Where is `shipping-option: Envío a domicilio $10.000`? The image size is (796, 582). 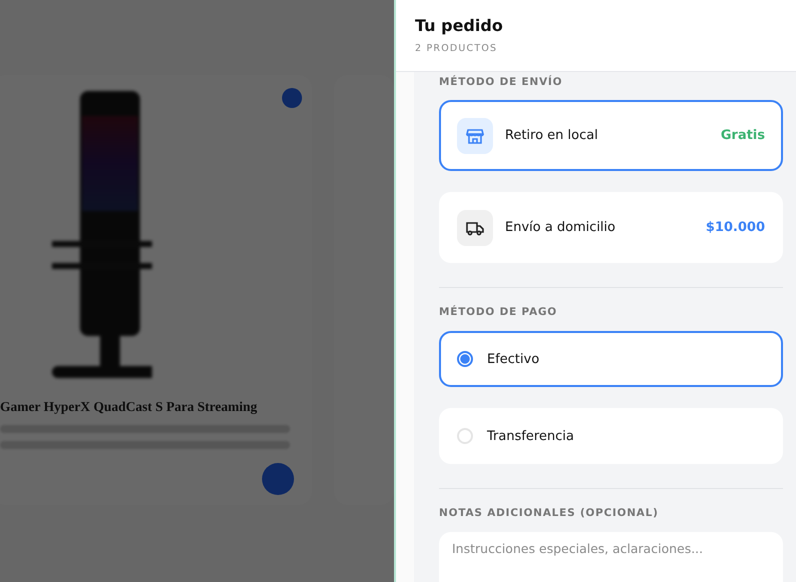 shipping-option: Envío a domicilio $10.000 is located at coordinates (611, 227).